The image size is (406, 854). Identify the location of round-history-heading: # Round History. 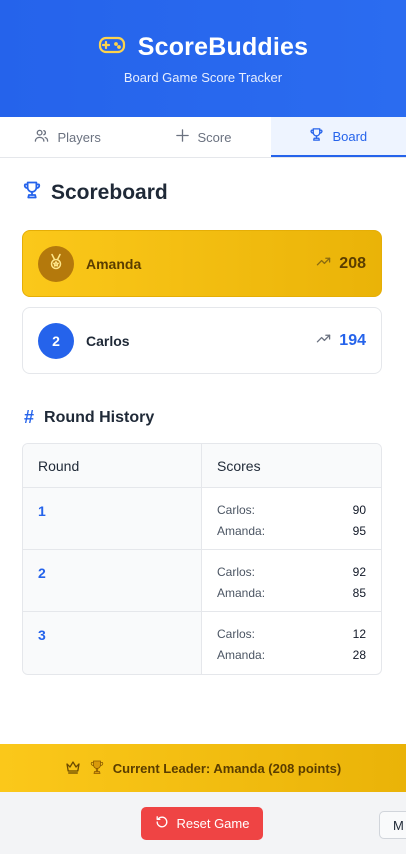
(89, 417).